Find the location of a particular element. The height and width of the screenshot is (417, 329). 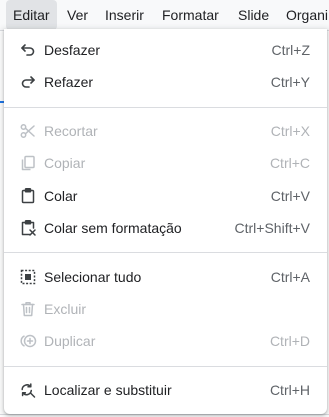

menu-item-shortcut: Ctrl+Shift+V is located at coordinates (272, 228).